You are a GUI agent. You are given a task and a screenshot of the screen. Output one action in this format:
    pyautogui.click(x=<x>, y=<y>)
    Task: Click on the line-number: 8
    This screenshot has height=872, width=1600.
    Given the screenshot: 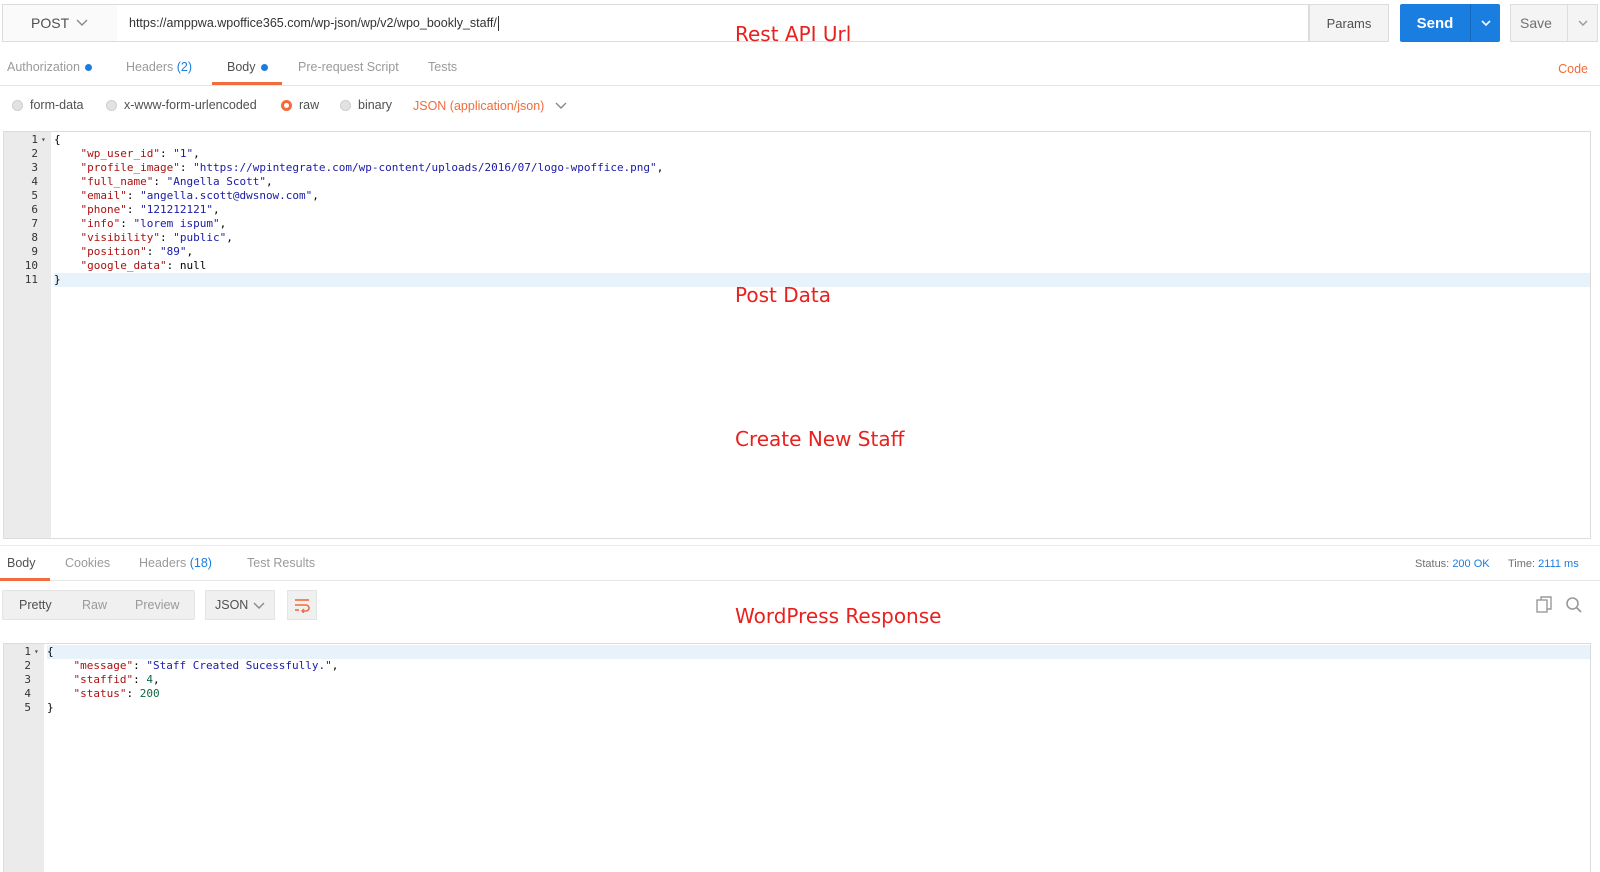 What is the action you would take?
    pyautogui.click(x=34, y=237)
    